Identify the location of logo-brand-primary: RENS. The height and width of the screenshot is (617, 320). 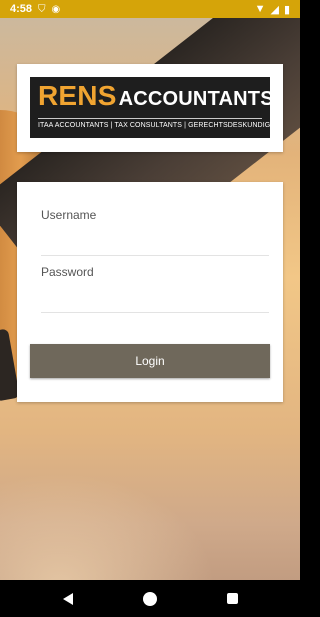
(77, 95).